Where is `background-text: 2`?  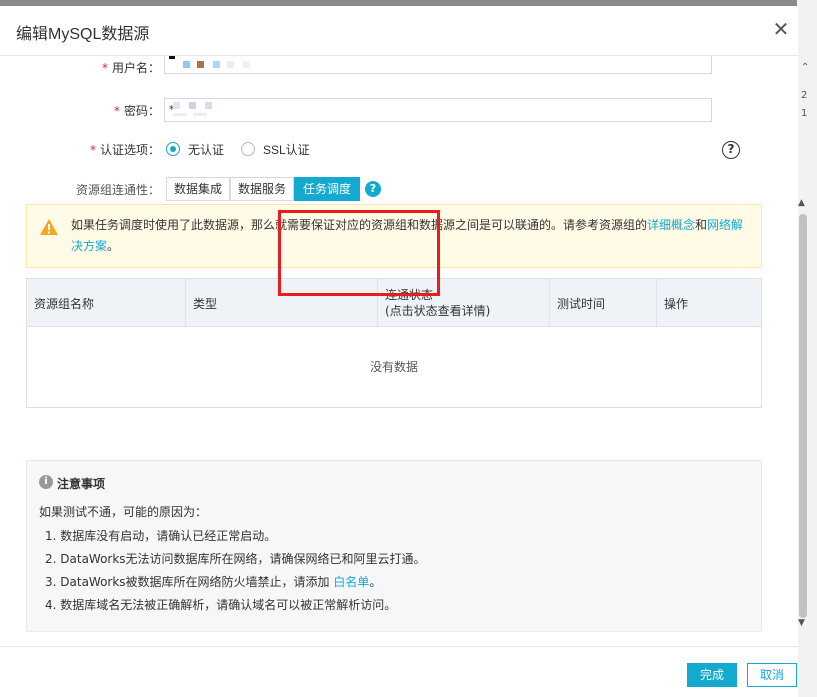 background-text: 2 is located at coordinates (804, 95).